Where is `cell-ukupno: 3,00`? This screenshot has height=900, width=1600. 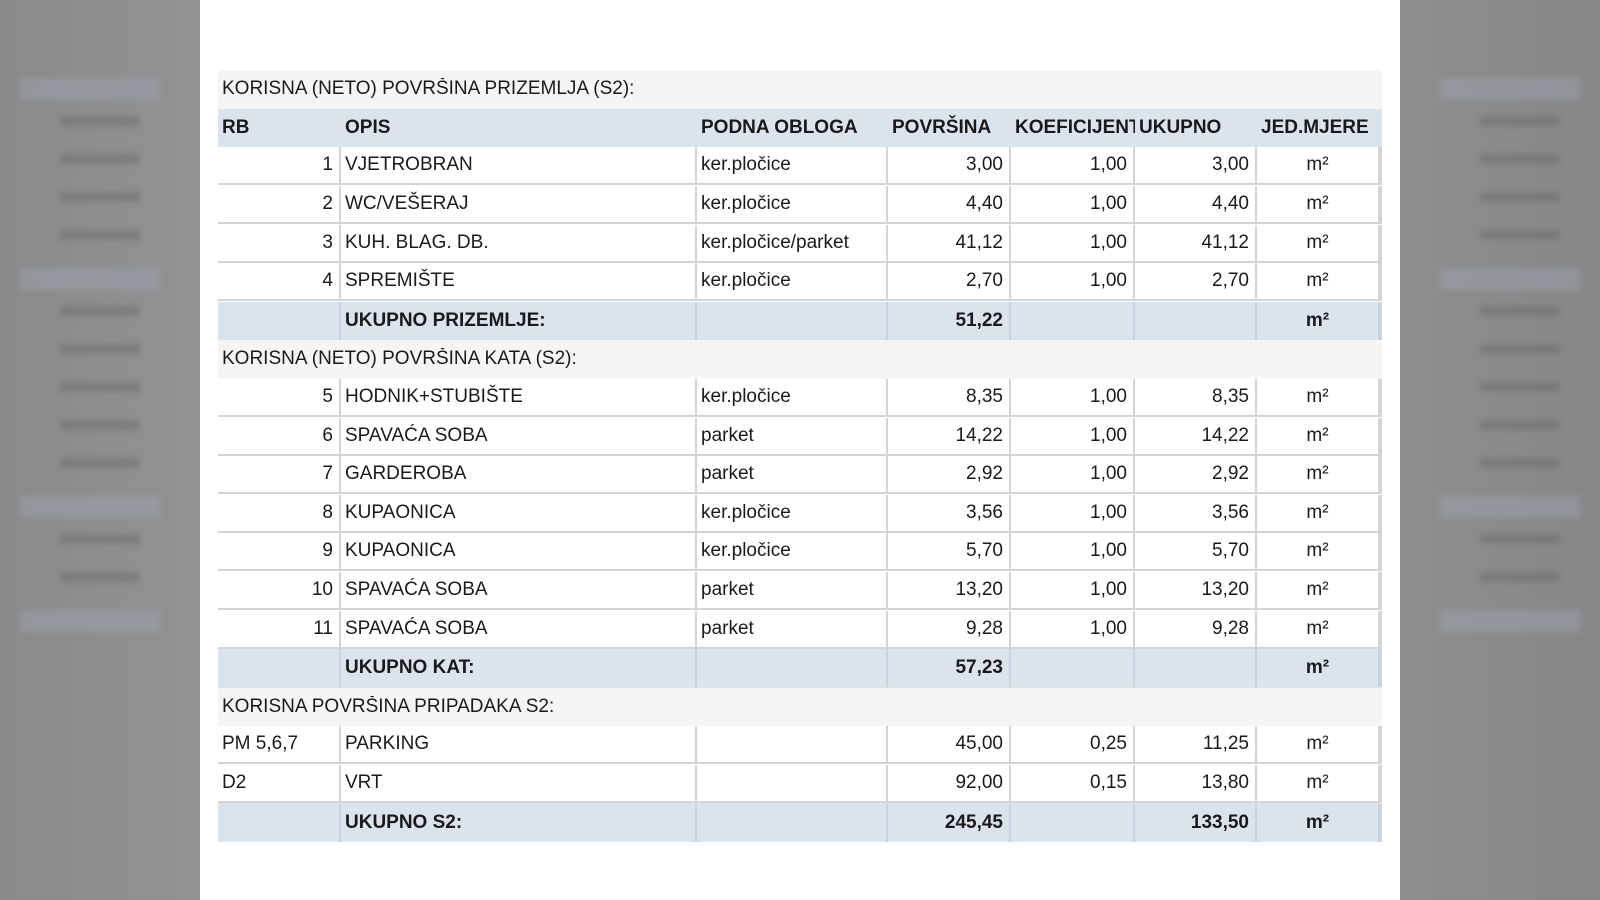 cell-ukupno: 3,00 is located at coordinates (1196, 166).